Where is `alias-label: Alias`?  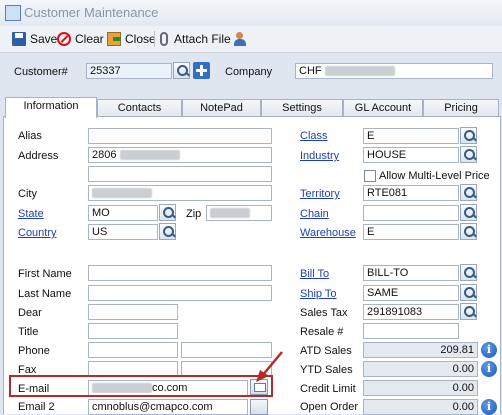 alias-label: Alias is located at coordinates (30, 136).